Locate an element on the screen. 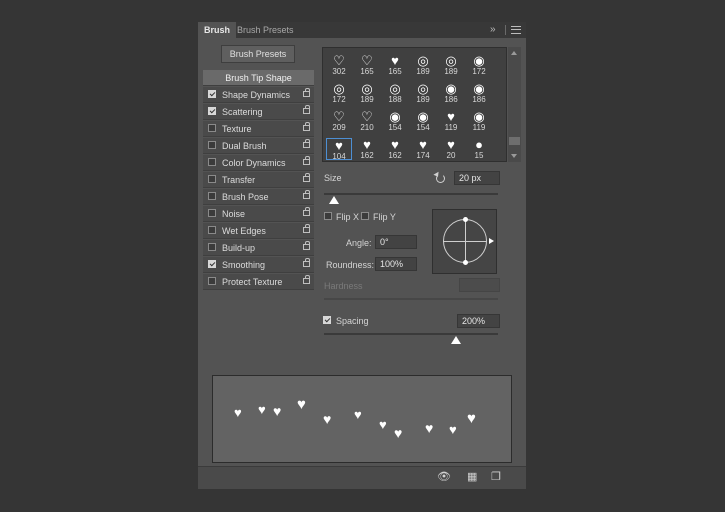 The width and height of the screenshot is (725, 512). setting-noise: Noise is located at coordinates (258, 214).